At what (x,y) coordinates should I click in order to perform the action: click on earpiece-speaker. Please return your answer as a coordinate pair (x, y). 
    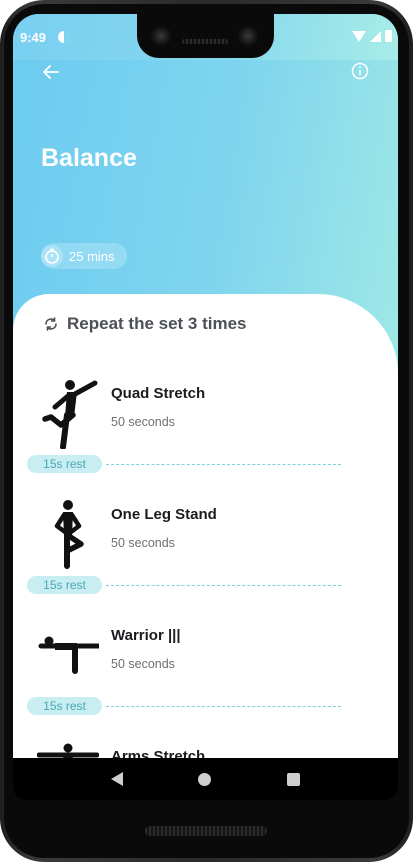
    Looking at the image, I should click on (205, 41).